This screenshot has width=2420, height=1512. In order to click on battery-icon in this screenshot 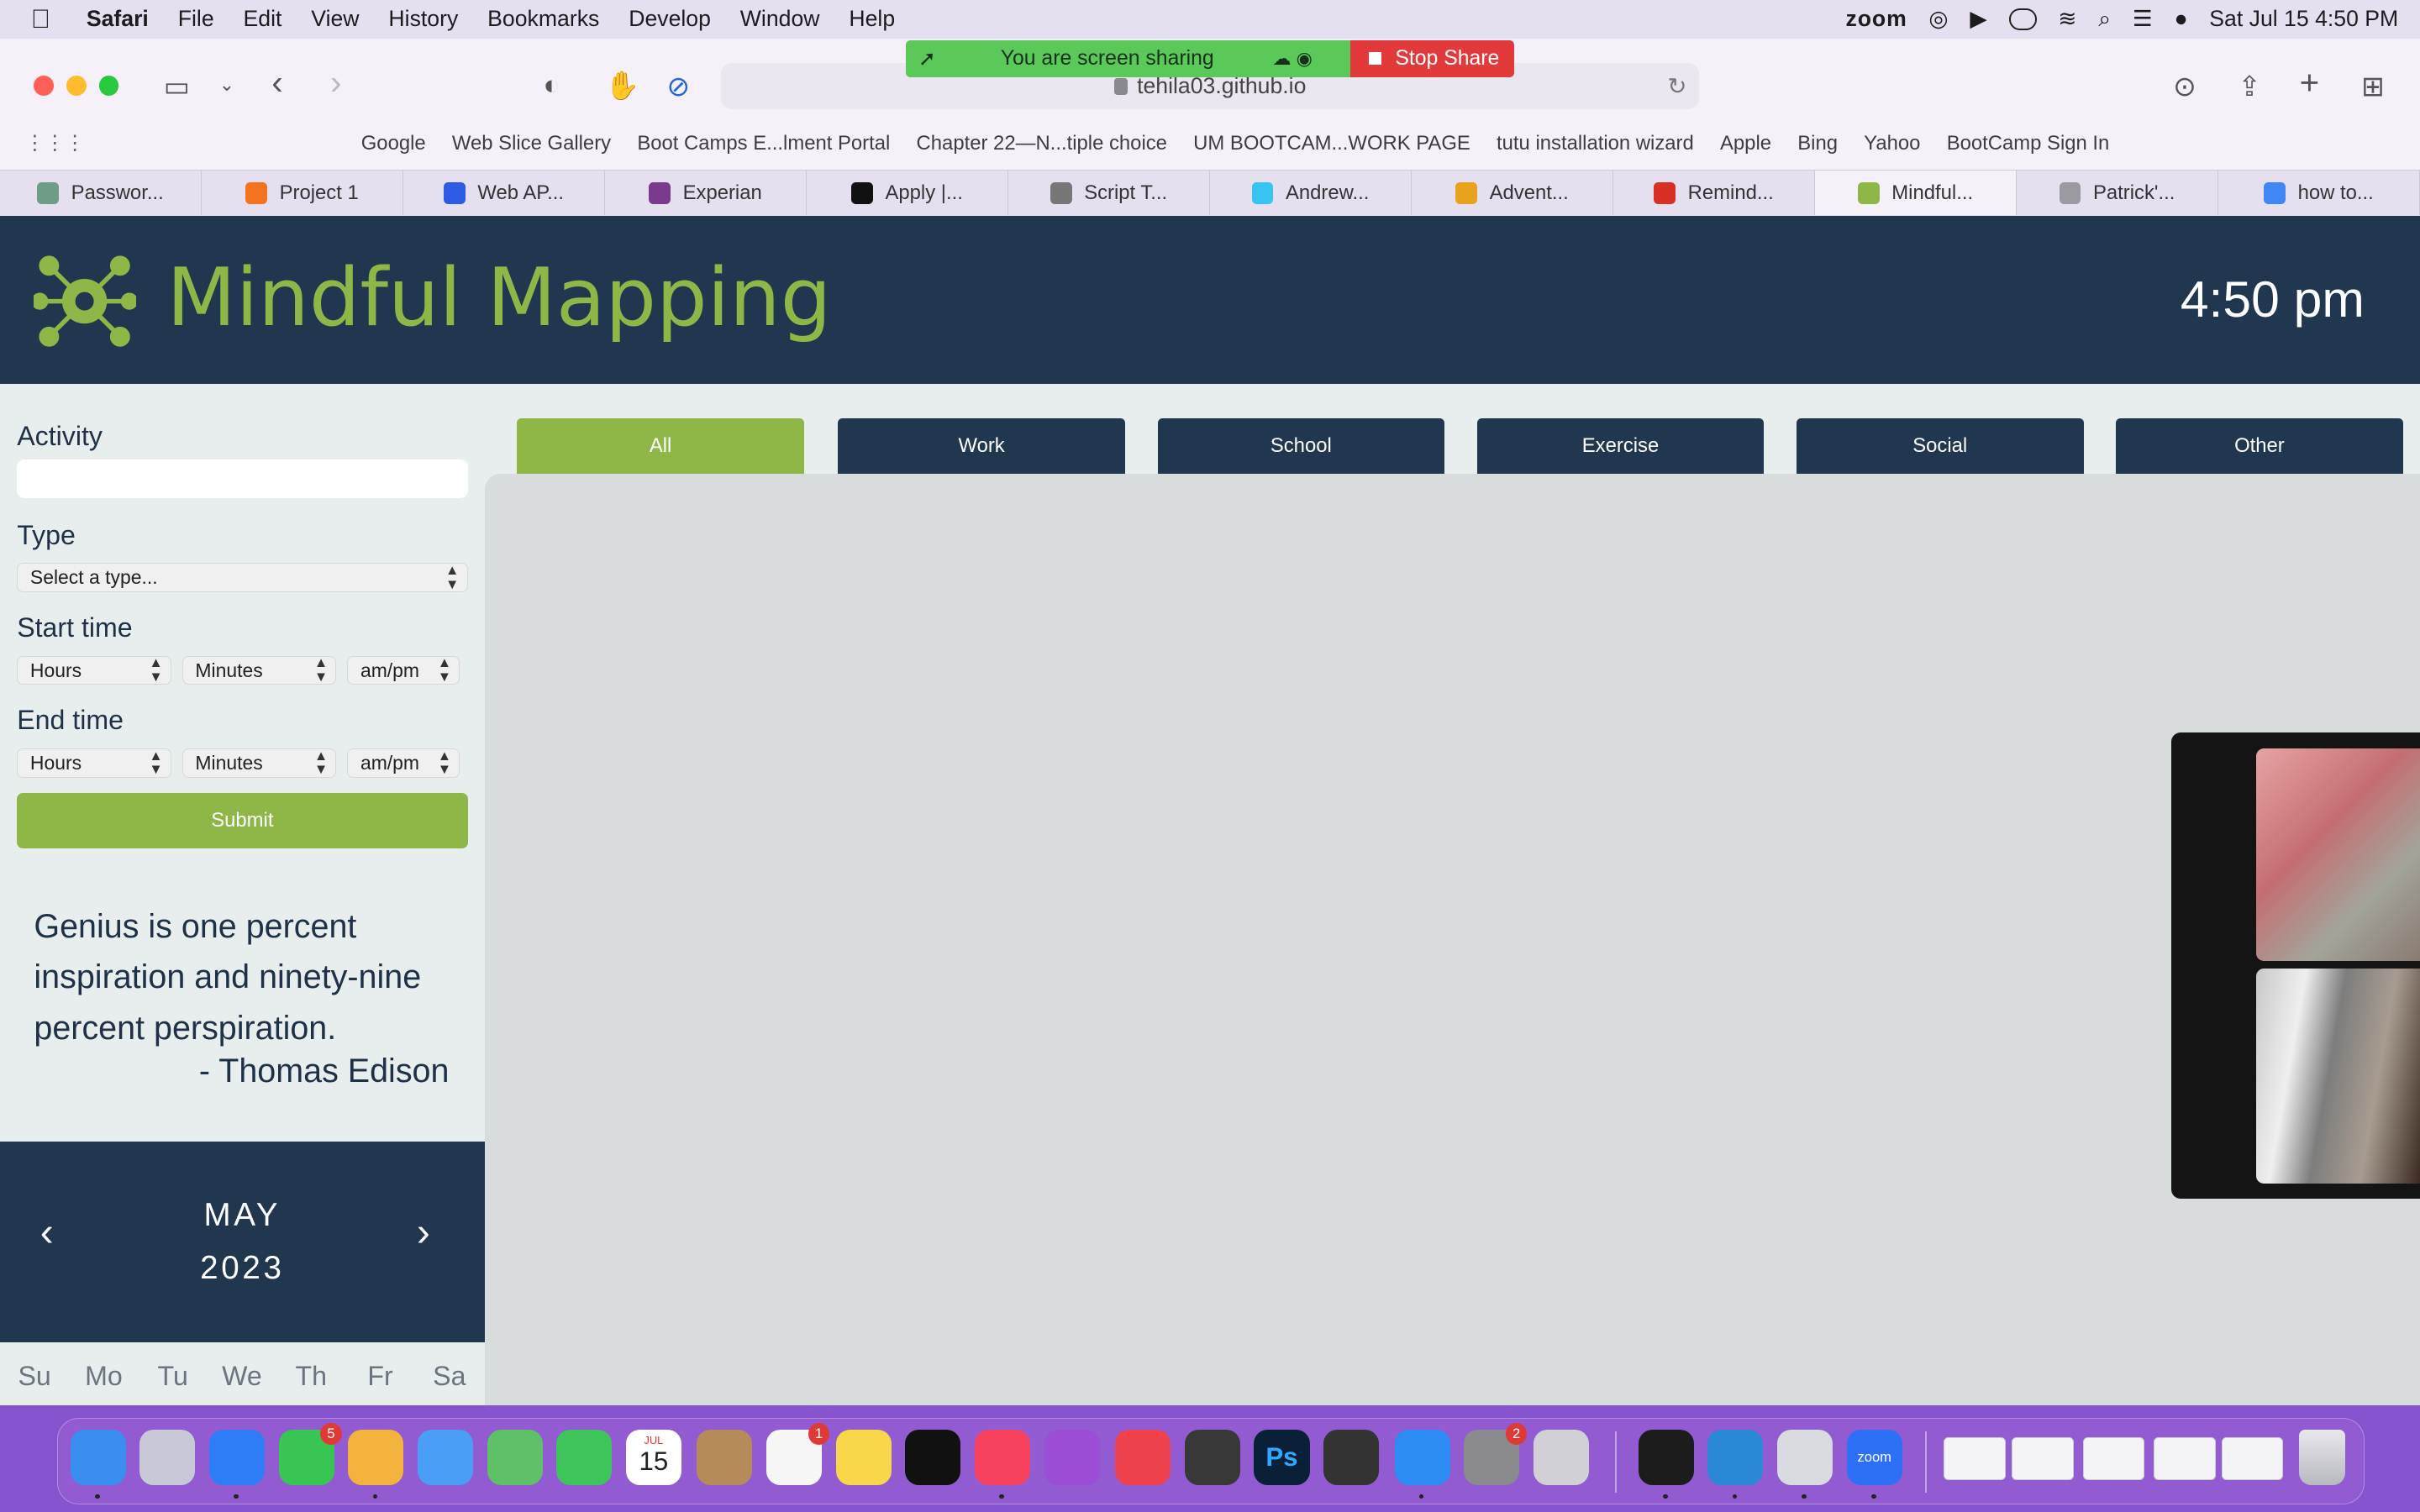, I will do `click(2023, 19)`.